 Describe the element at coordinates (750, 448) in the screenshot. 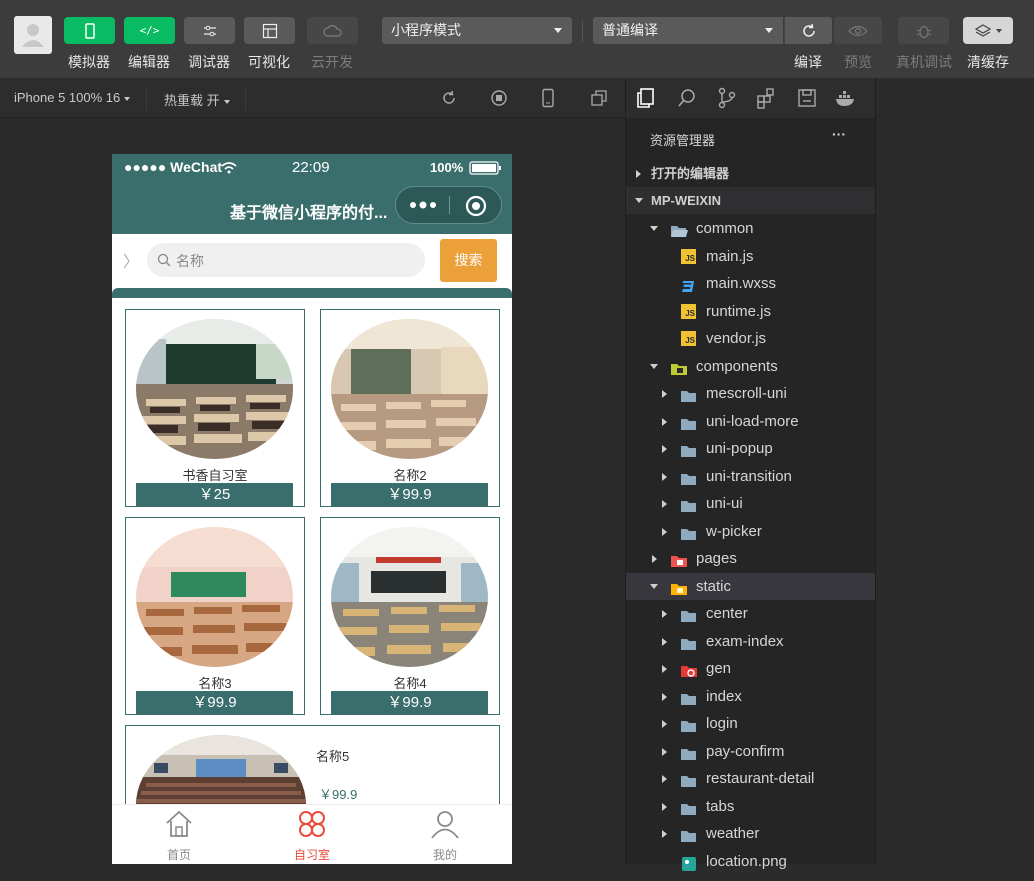

I see `tree-item: uni-popup` at that location.